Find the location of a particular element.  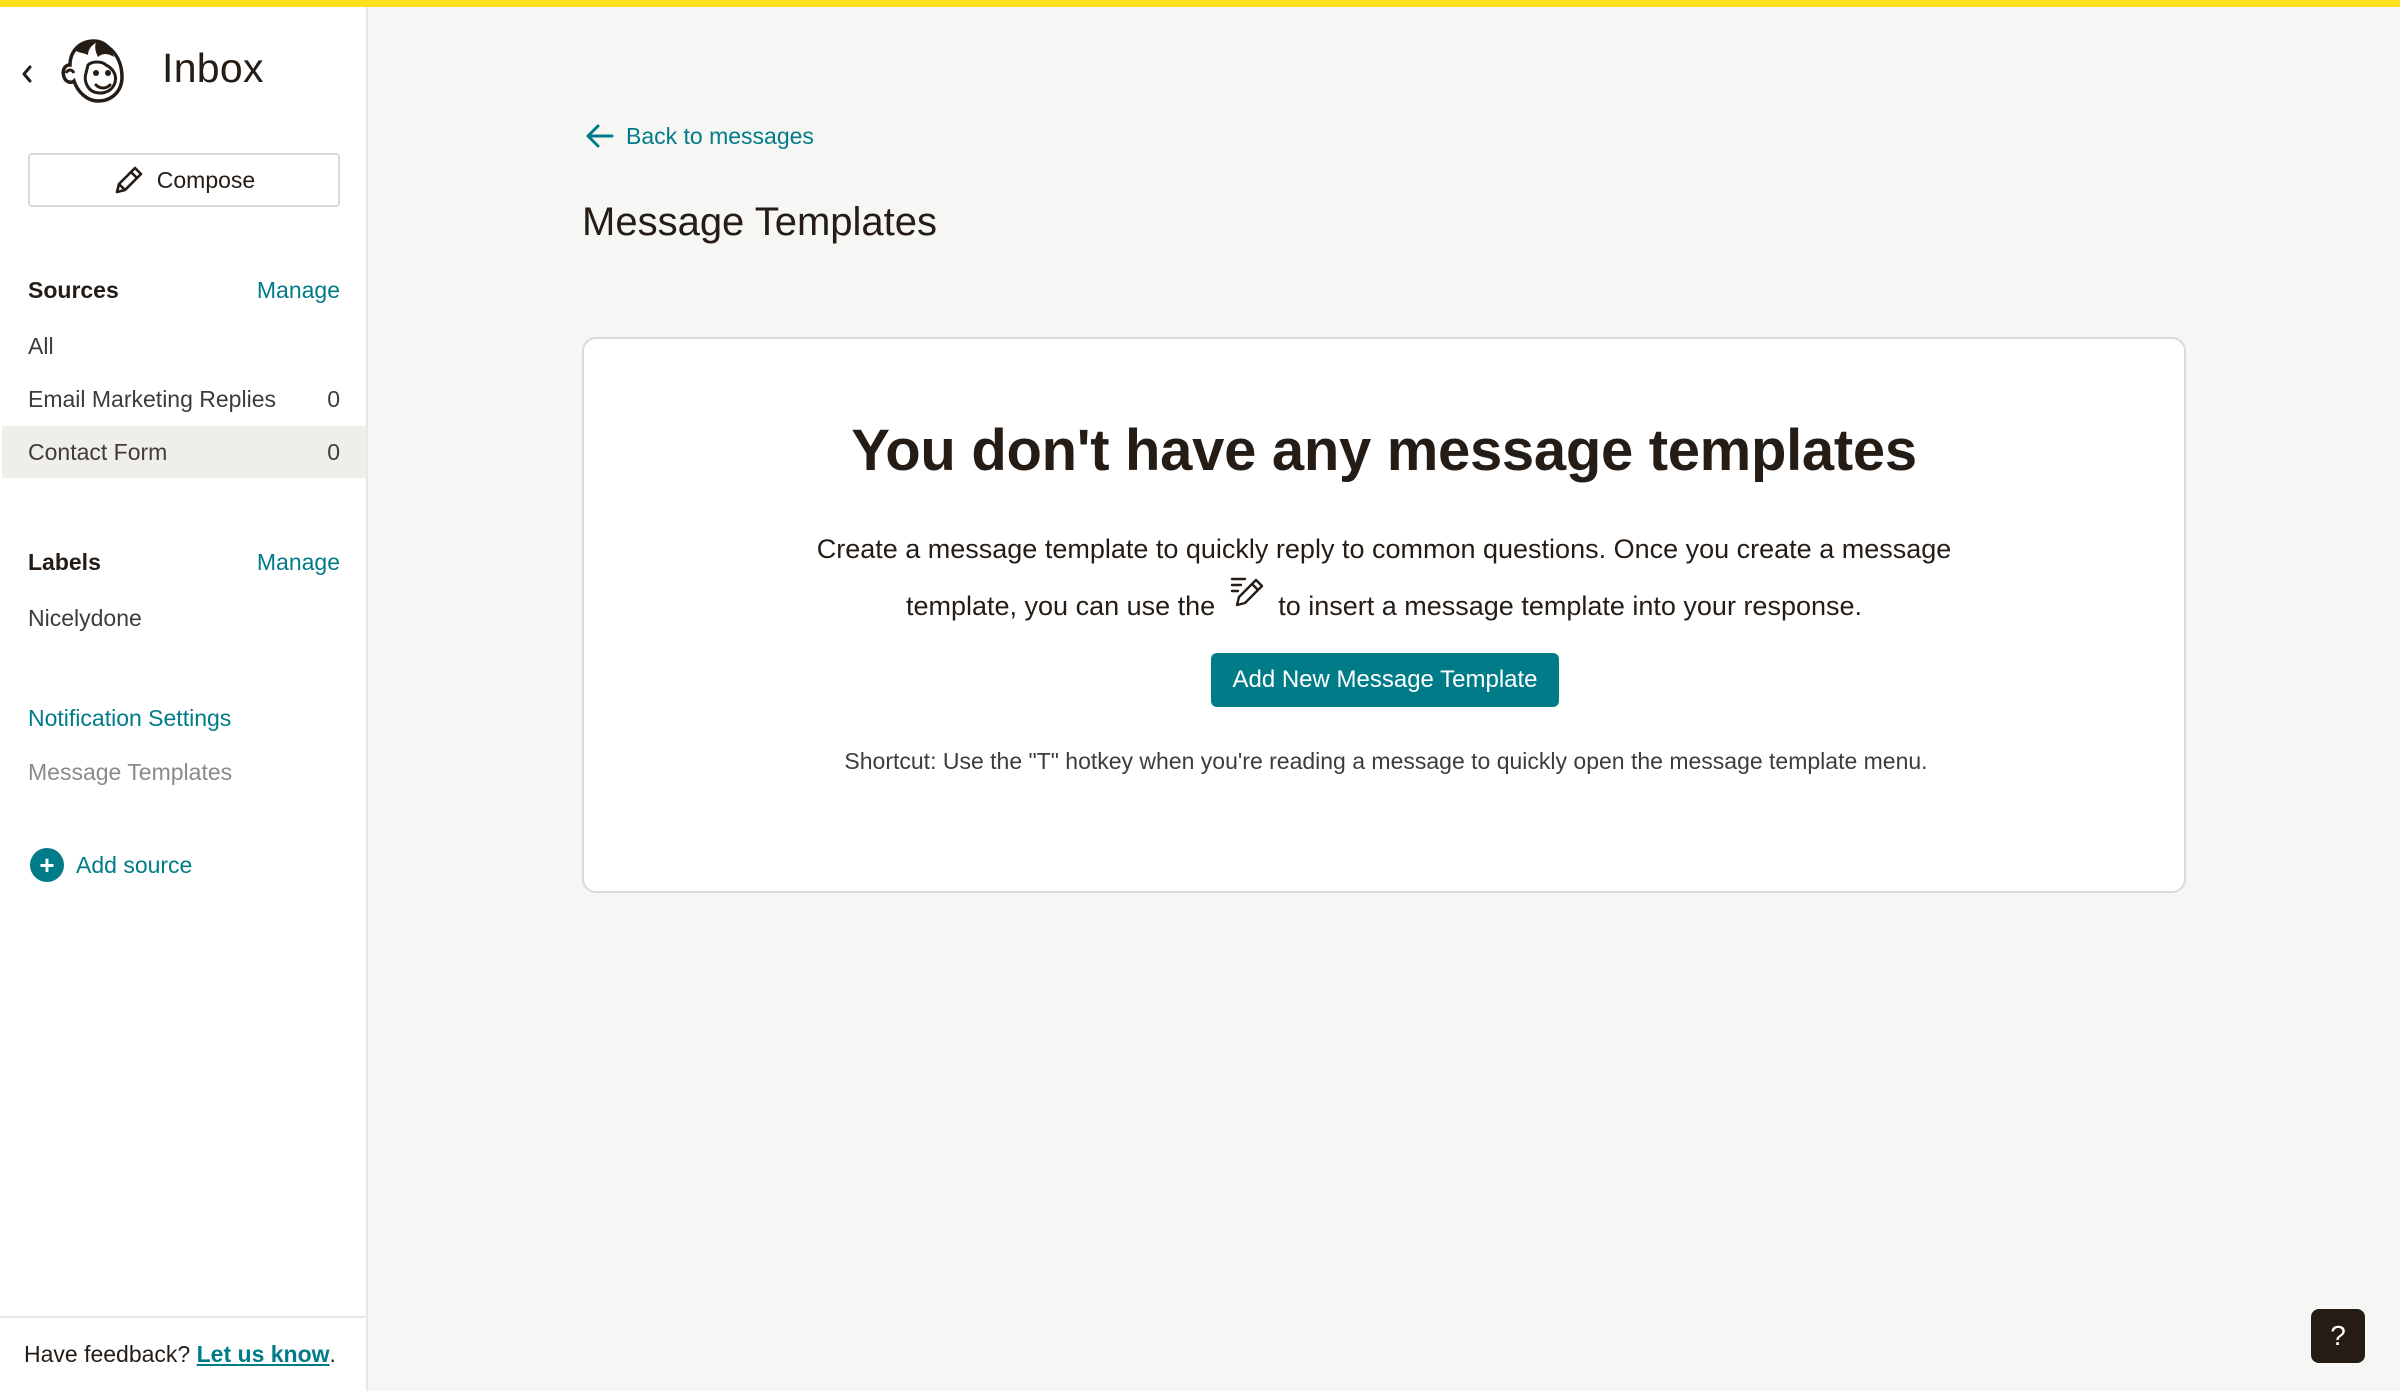

feedback-link: Let us know is located at coordinates (263, 1354).